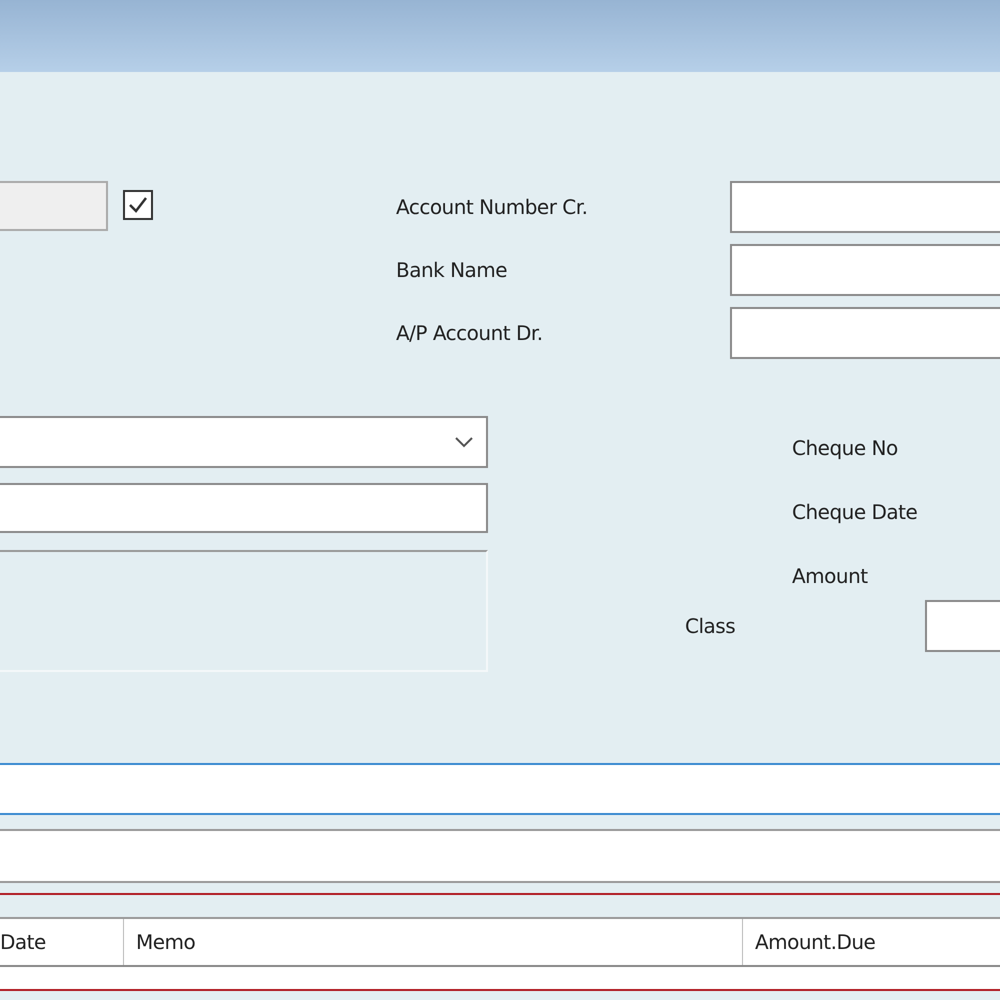 This screenshot has height=1000, width=1000. Describe the element at coordinates (492, 207) in the screenshot. I see `field-label: Account Number Cr.` at that location.